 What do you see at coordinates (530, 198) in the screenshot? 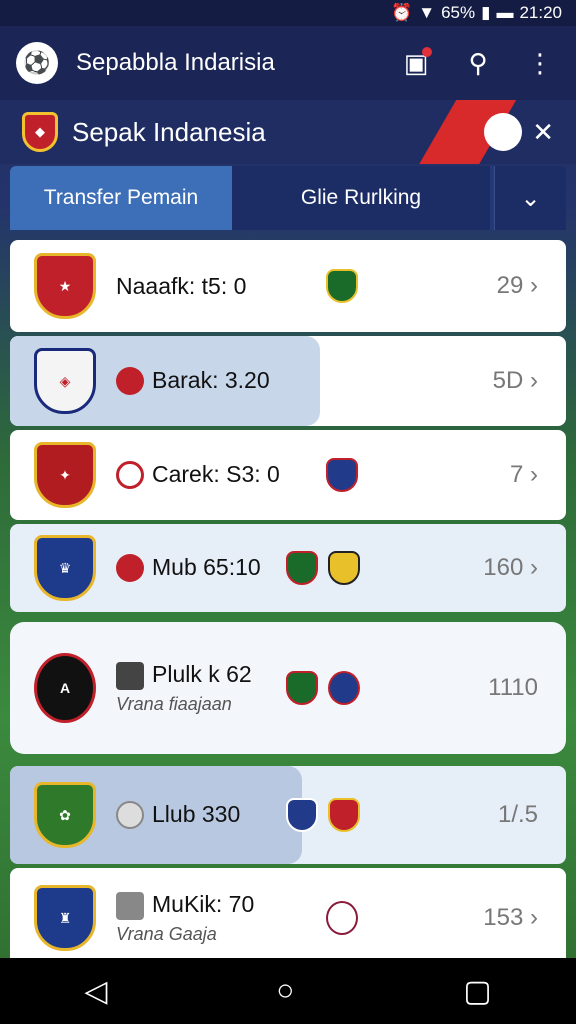
I see `chevron-down-icon: ⌄` at bounding box center [530, 198].